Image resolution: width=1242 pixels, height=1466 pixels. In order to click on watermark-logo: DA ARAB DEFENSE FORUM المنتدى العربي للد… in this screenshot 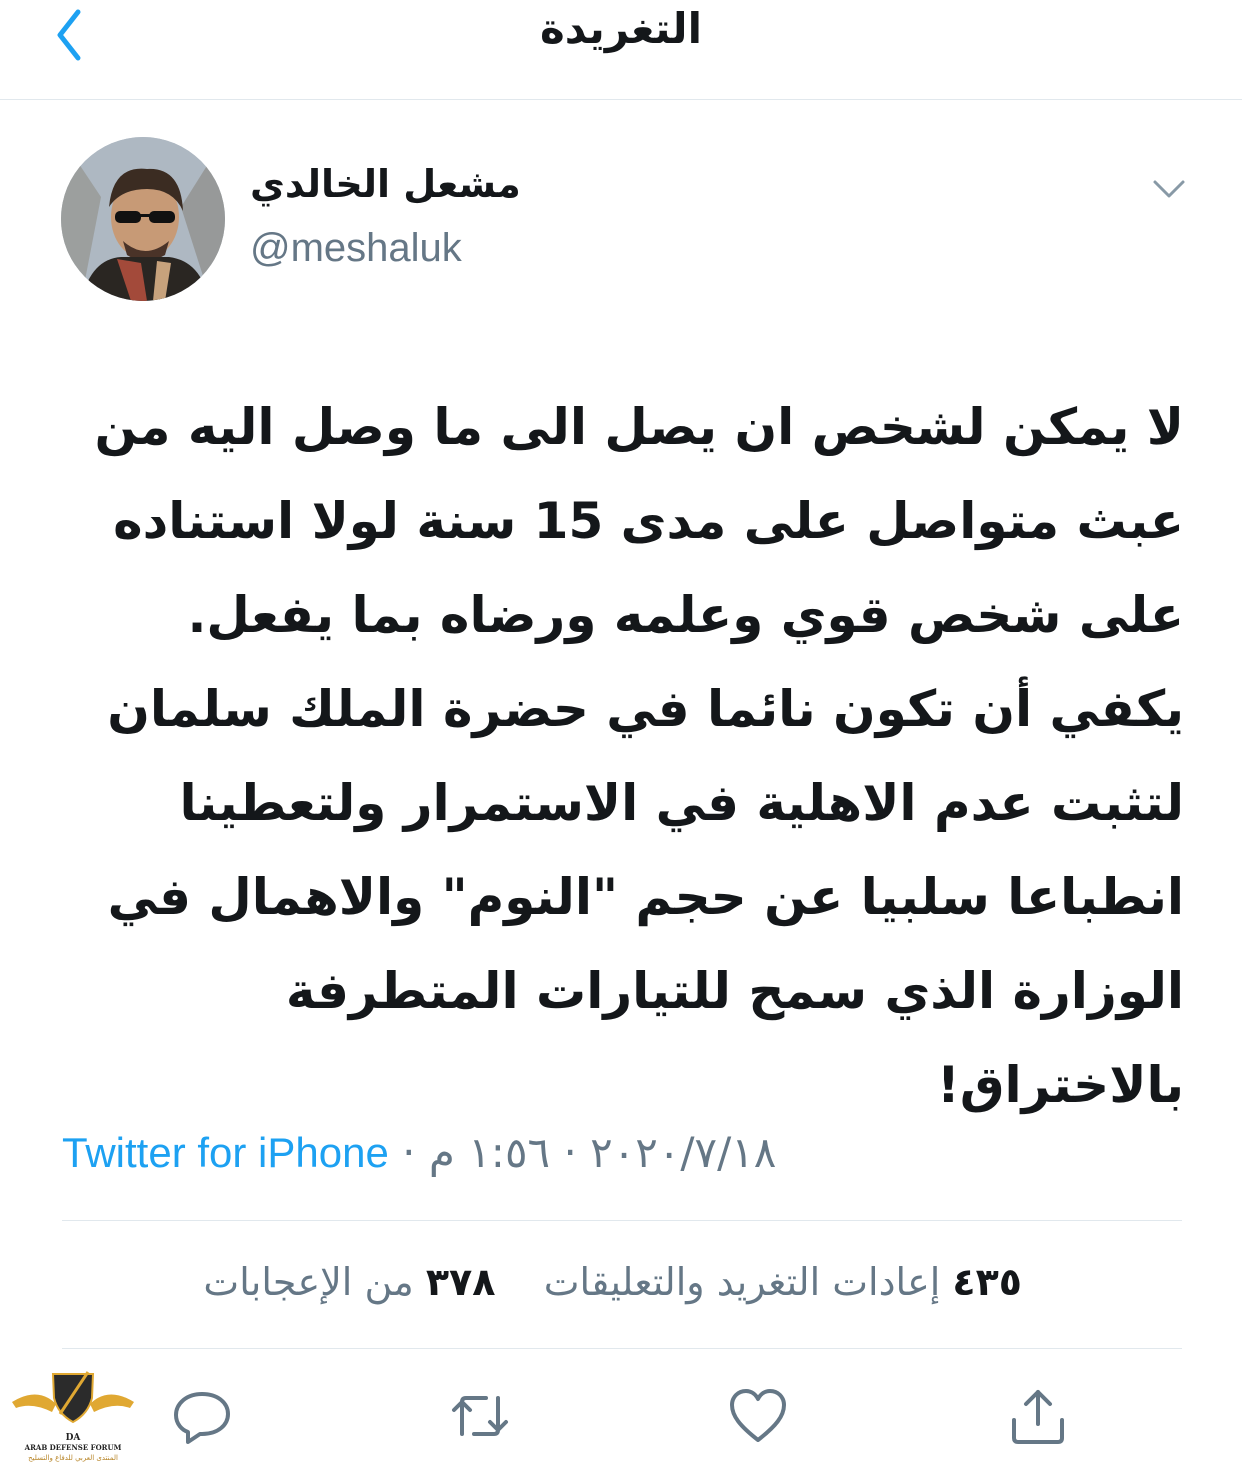, I will do `click(73, 1414)`.